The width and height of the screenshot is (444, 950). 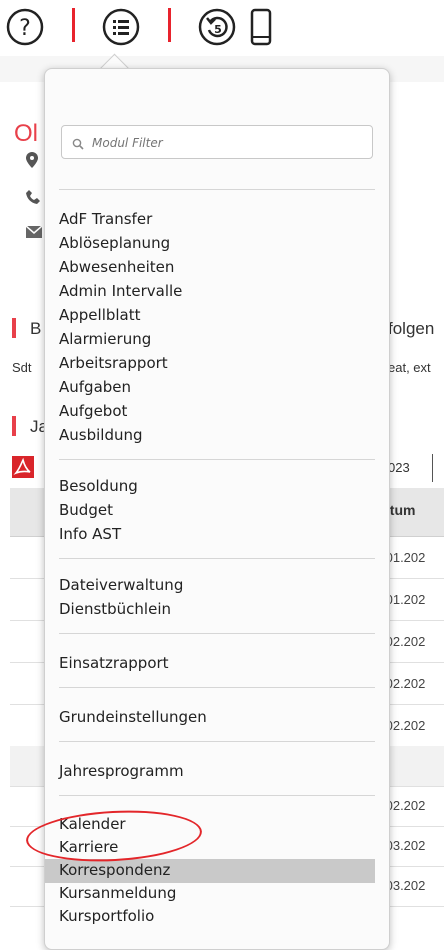 I want to click on menu-item-aufgebot: Aufgebot, so click(x=210, y=412).